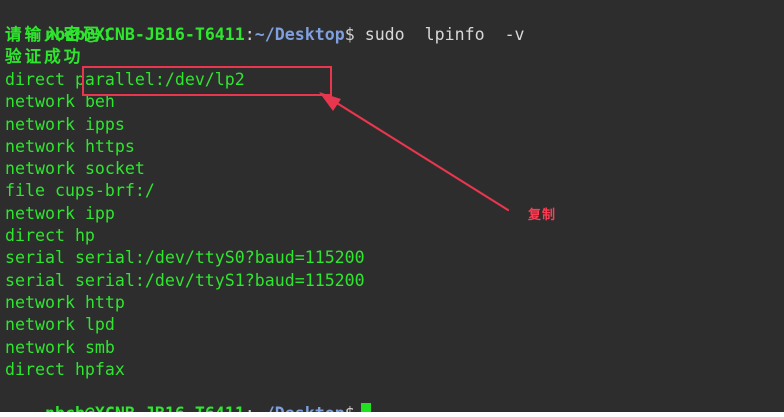  Describe the element at coordinates (542, 215) in the screenshot. I see `annotation-label: 复制` at that location.